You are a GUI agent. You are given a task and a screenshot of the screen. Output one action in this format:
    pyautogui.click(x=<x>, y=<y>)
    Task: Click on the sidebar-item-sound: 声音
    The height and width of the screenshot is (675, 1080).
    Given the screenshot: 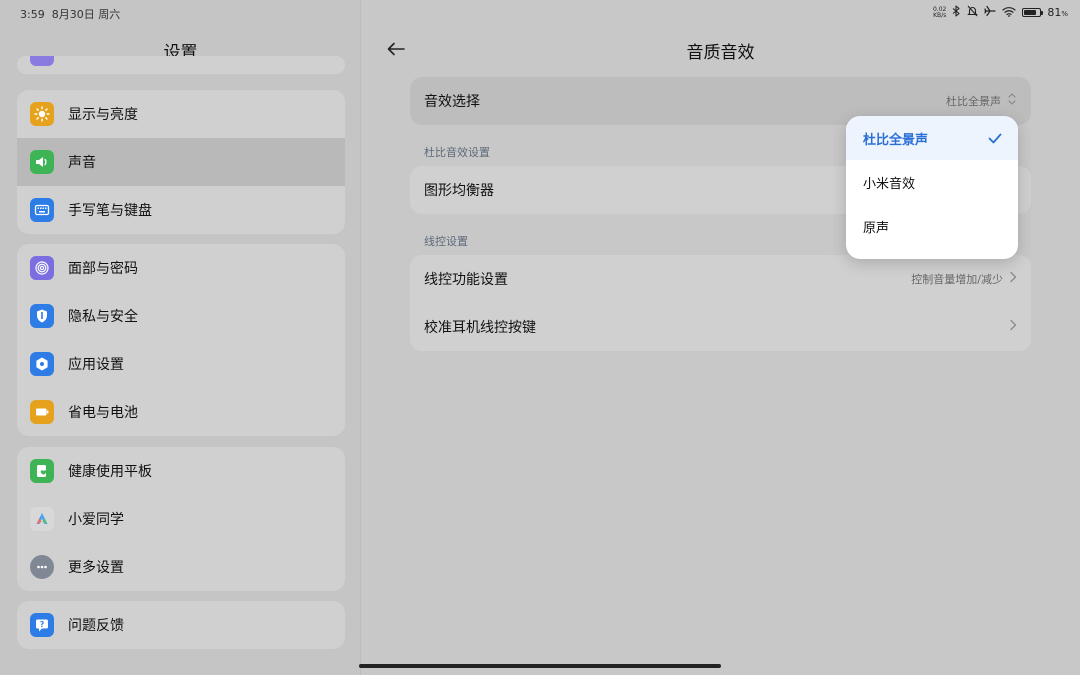 What is the action you would take?
    pyautogui.click(x=181, y=162)
    